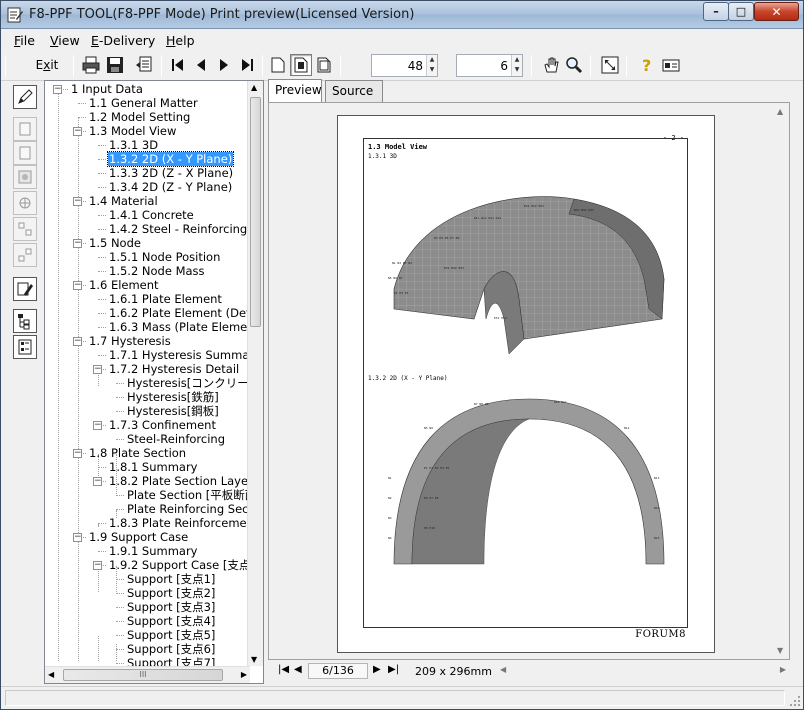 The width and height of the screenshot is (804, 710). What do you see at coordinates (24, 40) in the screenshot?
I see `menu-file: File` at bounding box center [24, 40].